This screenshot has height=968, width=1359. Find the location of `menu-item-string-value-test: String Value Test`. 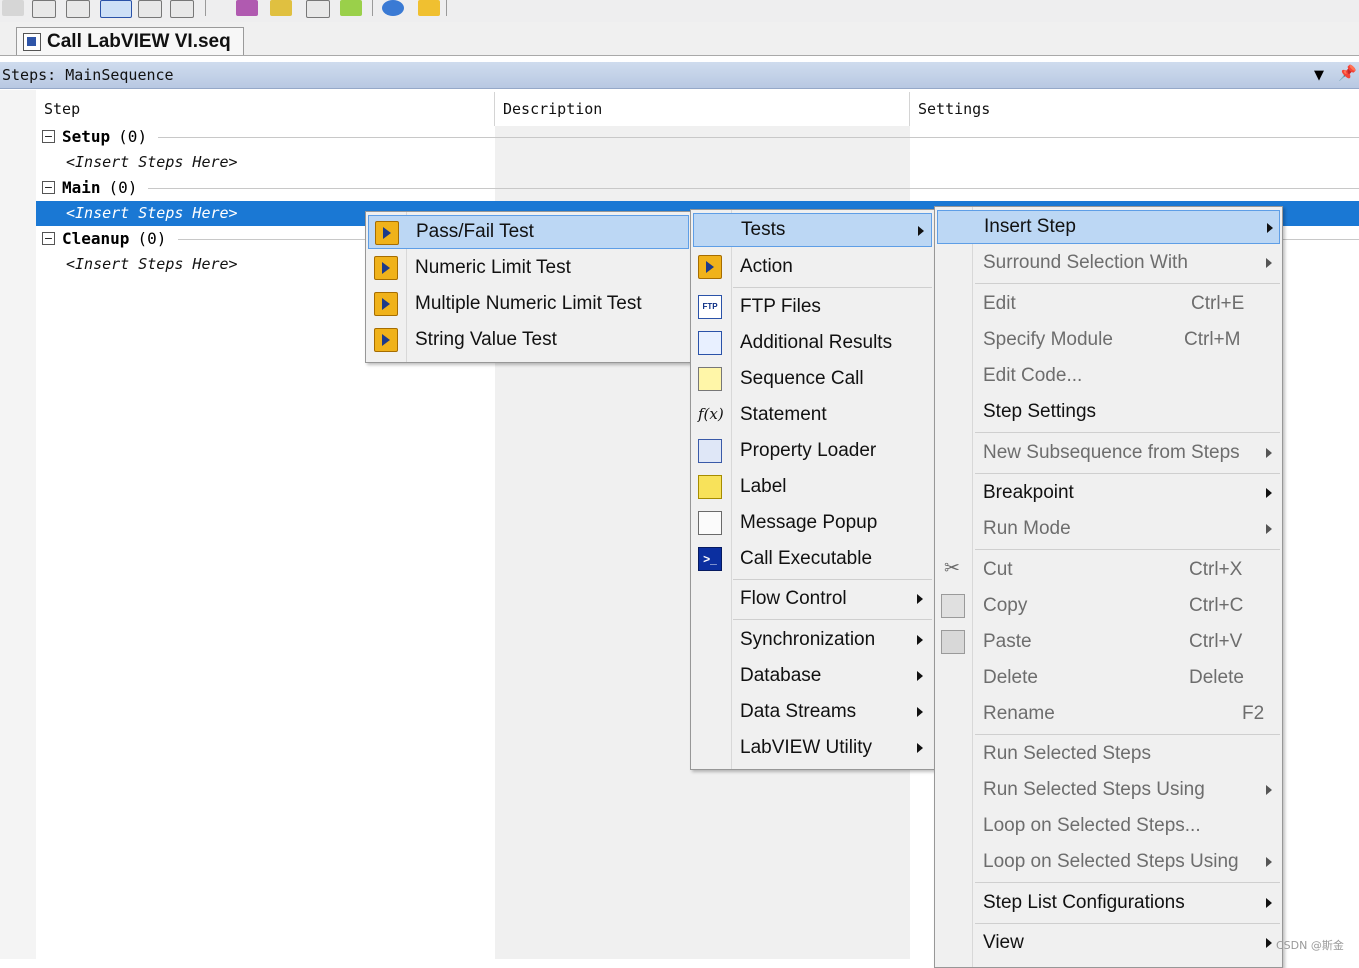

menu-item-string-value-test: String Value Test is located at coordinates (528, 340).